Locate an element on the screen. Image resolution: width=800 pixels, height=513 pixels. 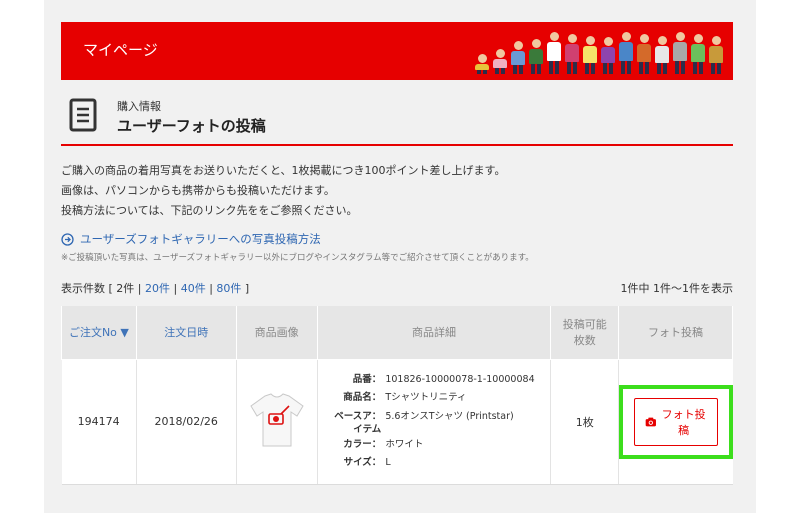
howto-link-row: ユーザーズフォトギャラリーへの写真投稿方法 is located at coordinates (191, 239).